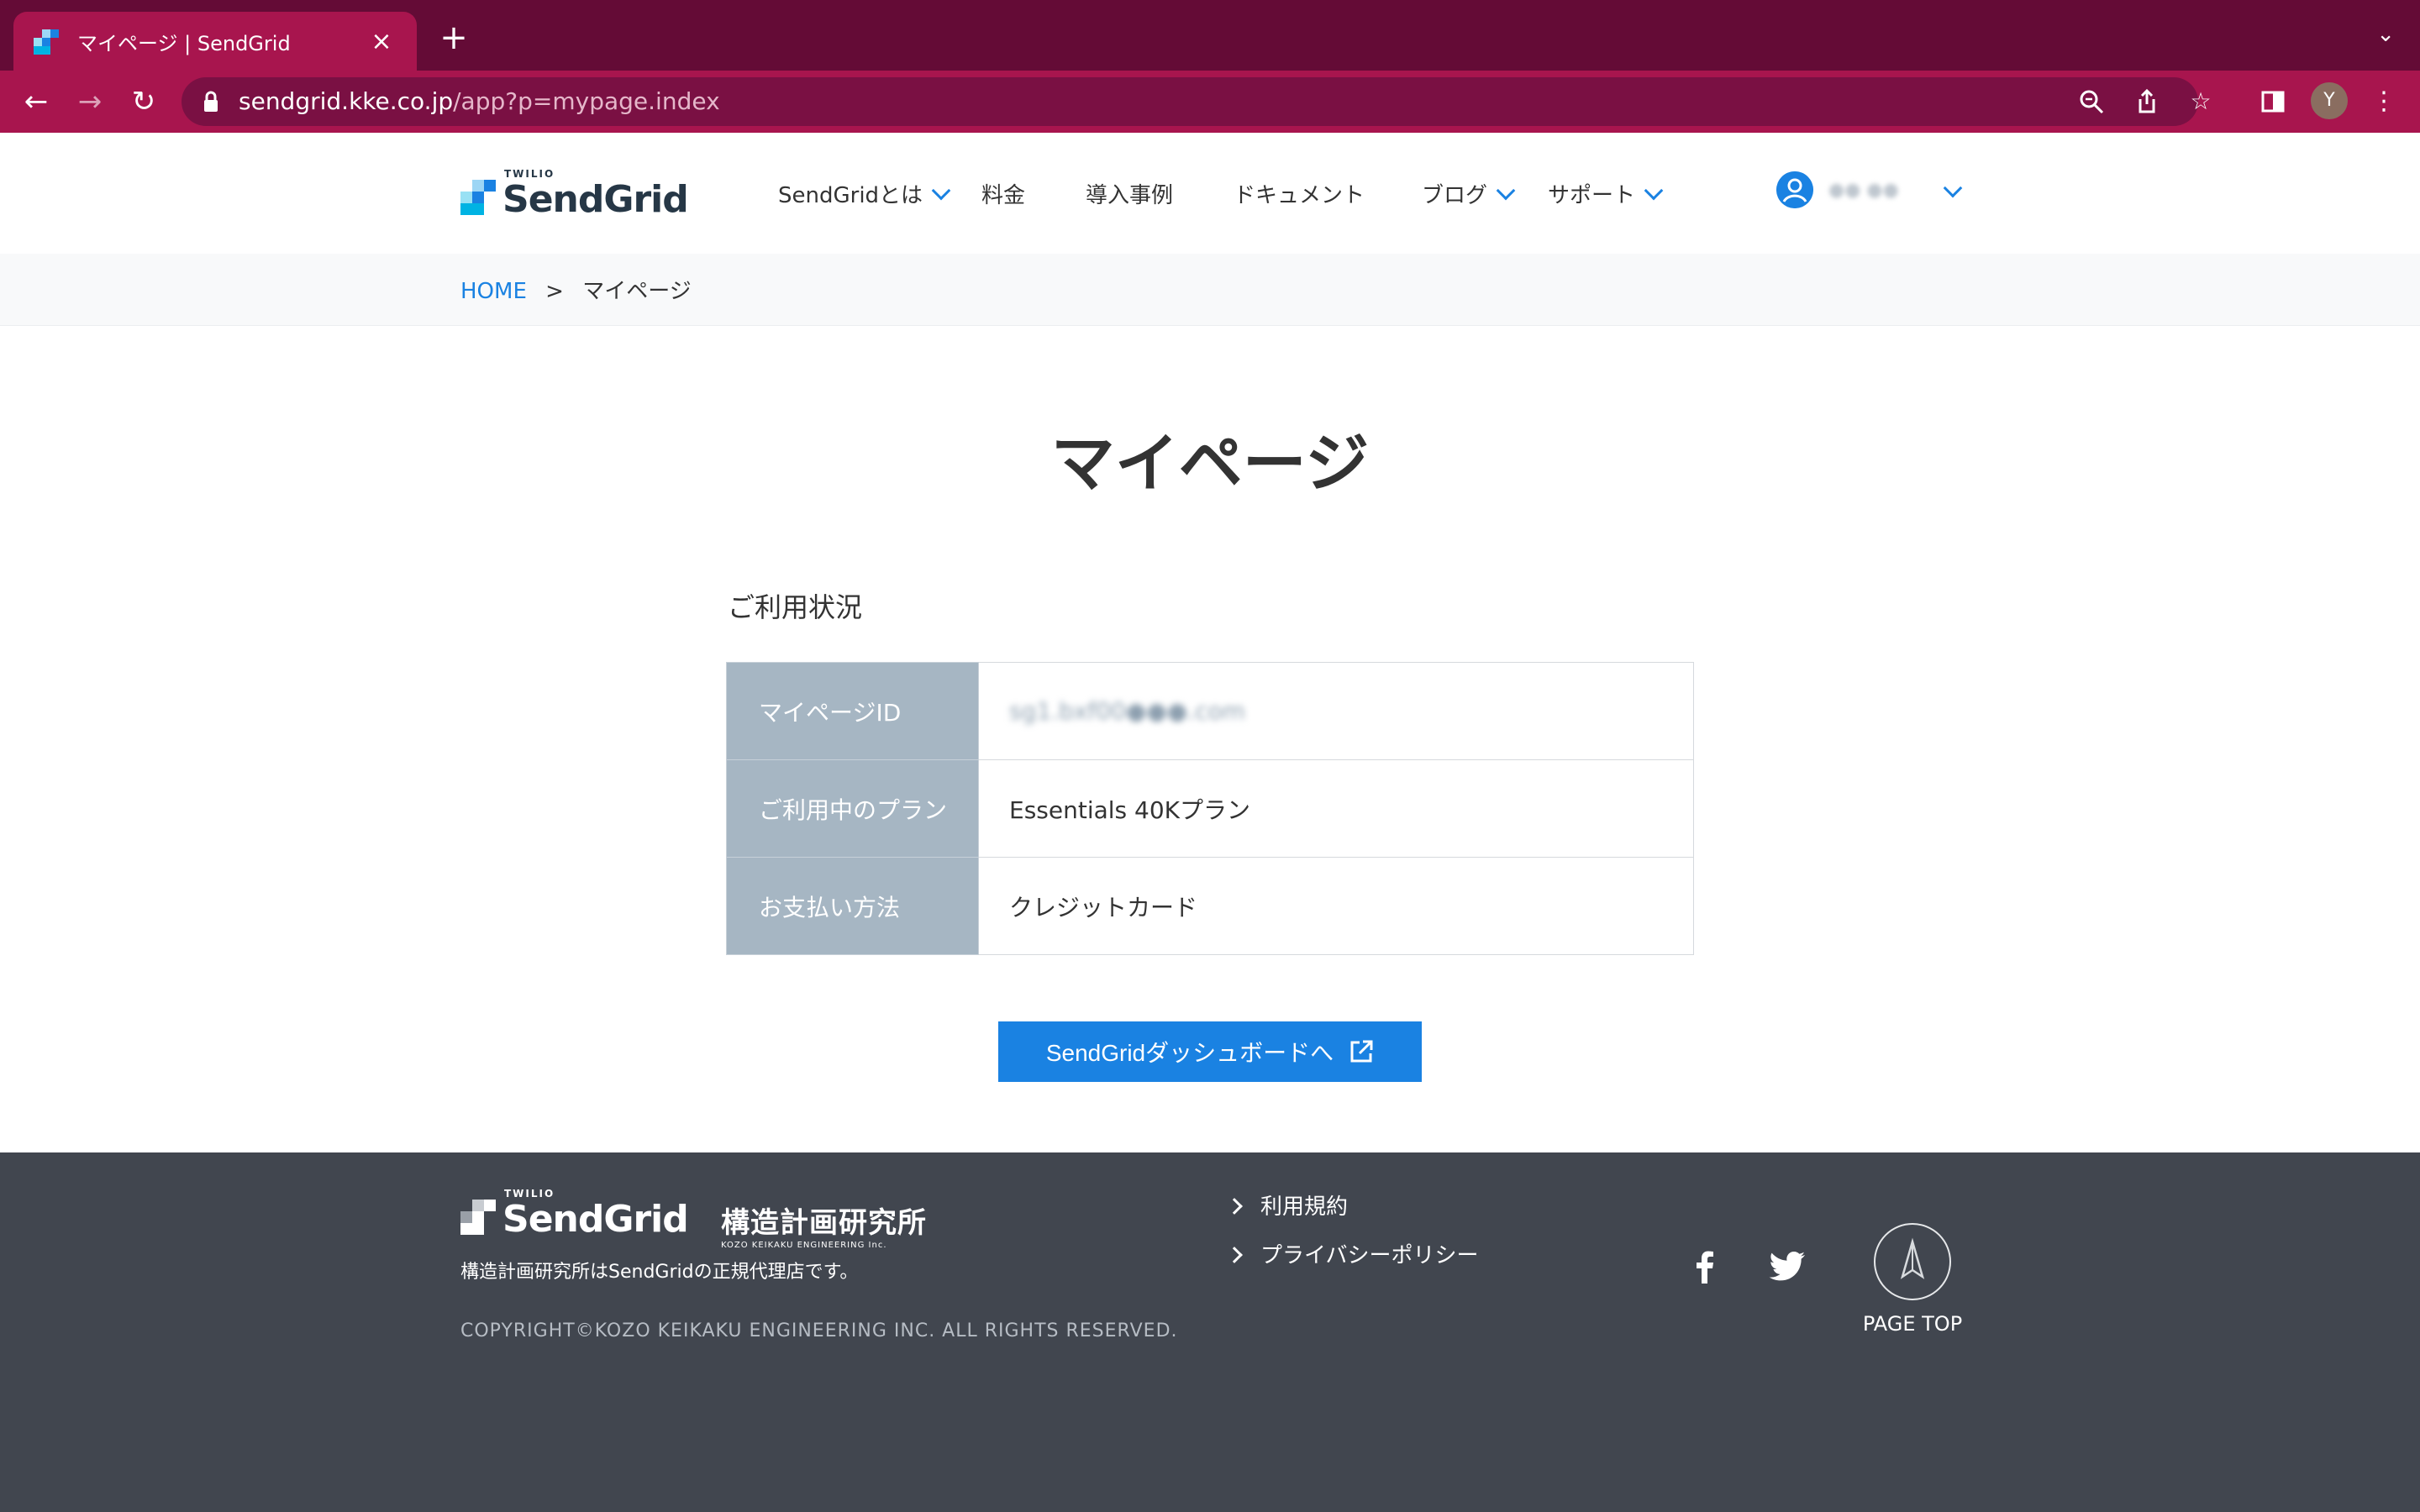 The height and width of the screenshot is (1512, 2420). I want to click on row-label-mypage-id: マイページID, so click(853, 711).